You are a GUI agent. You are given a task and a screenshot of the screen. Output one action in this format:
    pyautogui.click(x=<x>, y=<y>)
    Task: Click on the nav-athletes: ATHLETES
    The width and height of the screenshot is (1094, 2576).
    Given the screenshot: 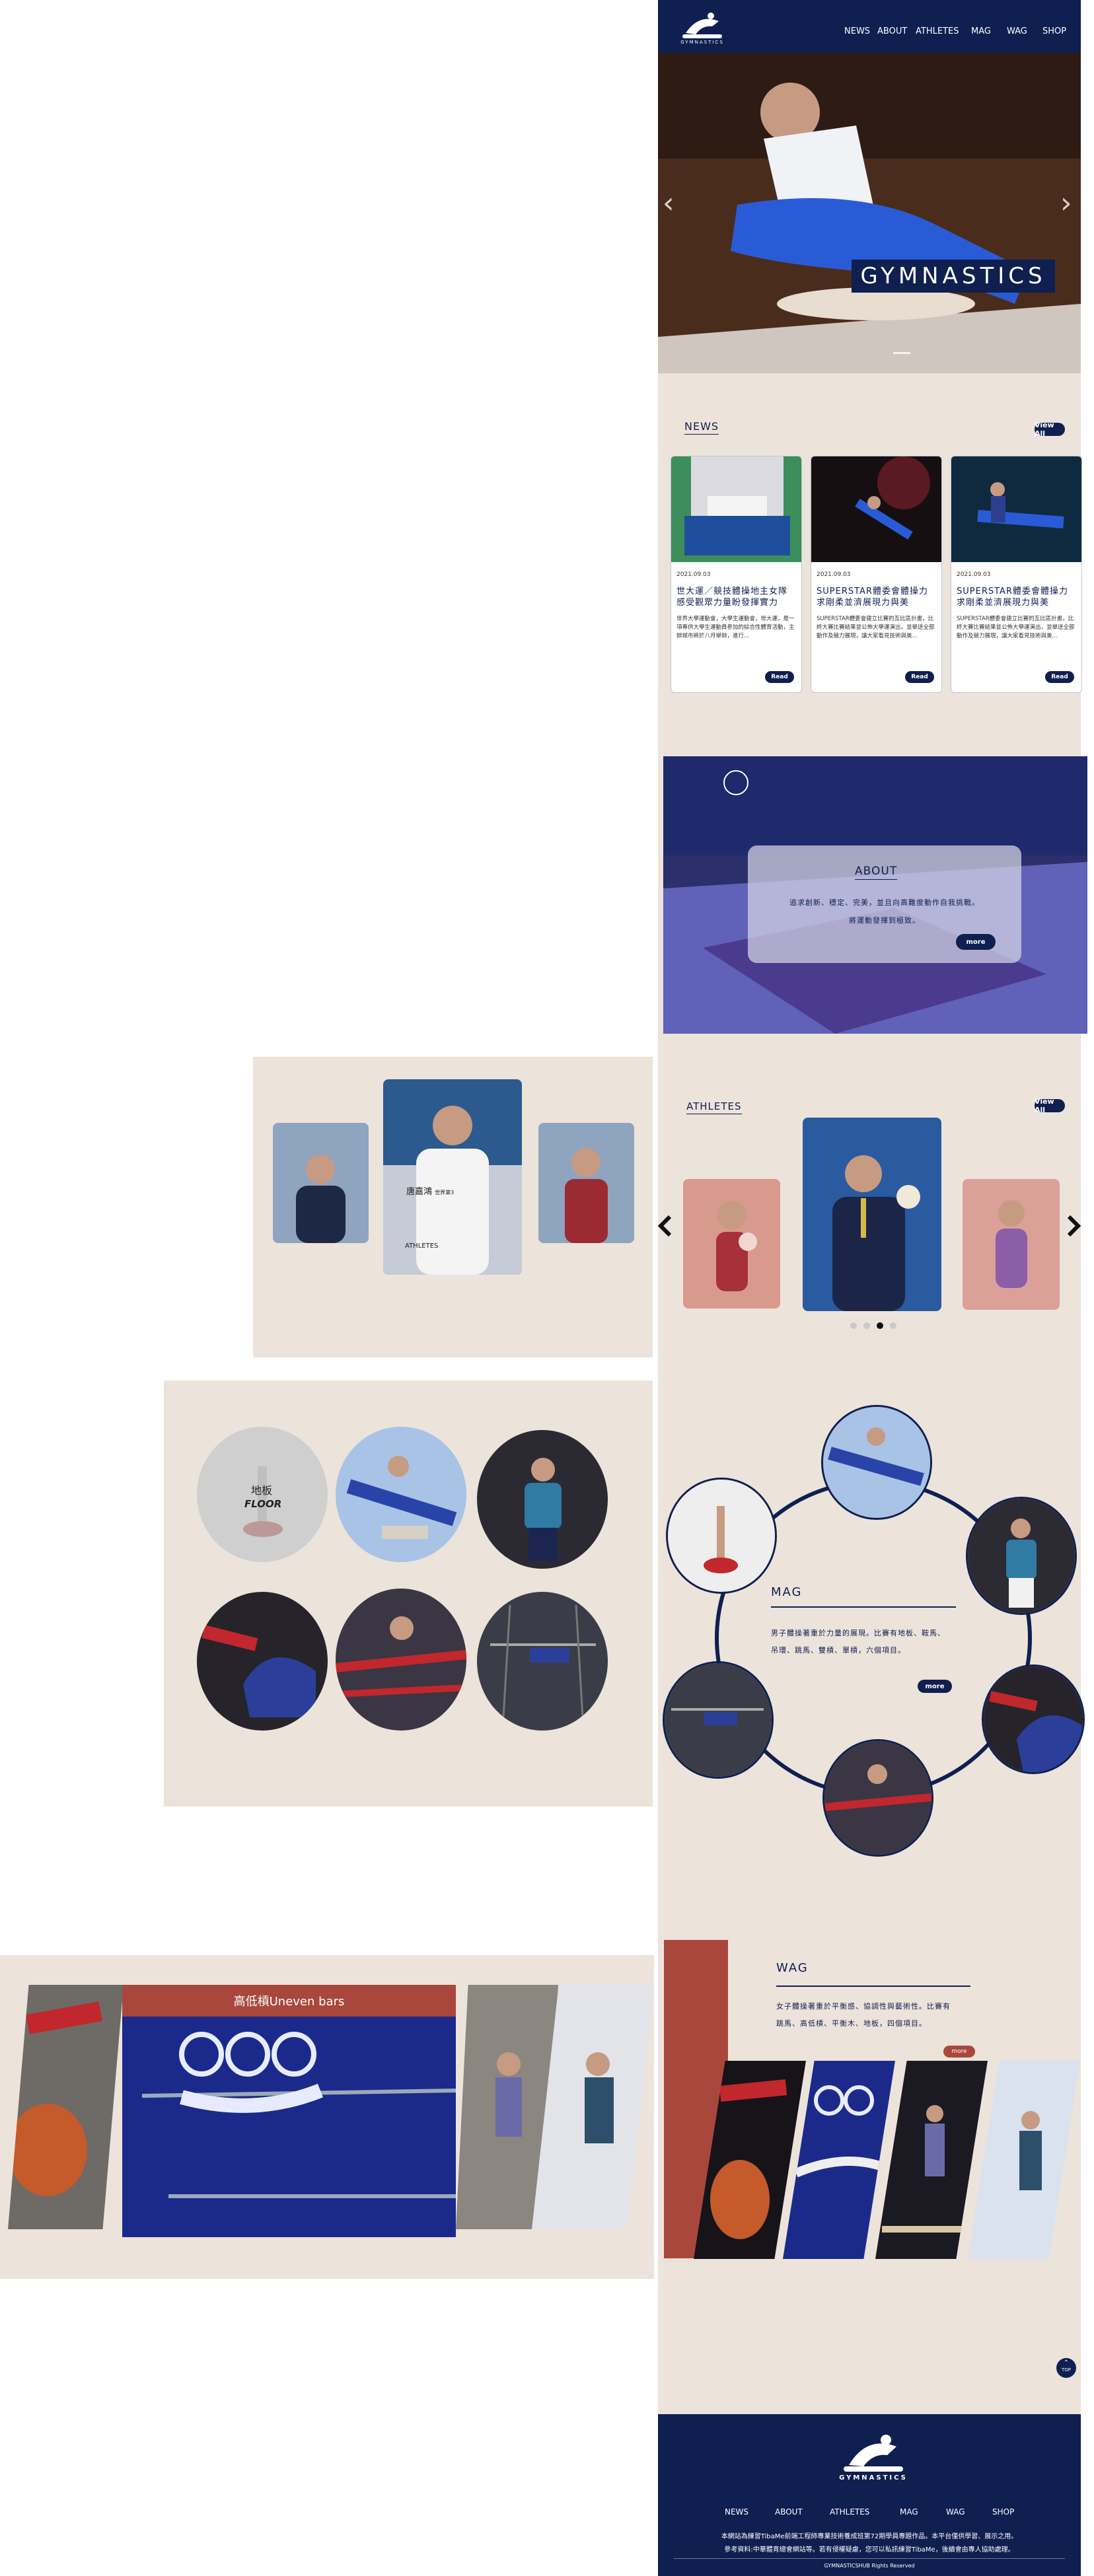 What is the action you would take?
    pyautogui.click(x=937, y=31)
    